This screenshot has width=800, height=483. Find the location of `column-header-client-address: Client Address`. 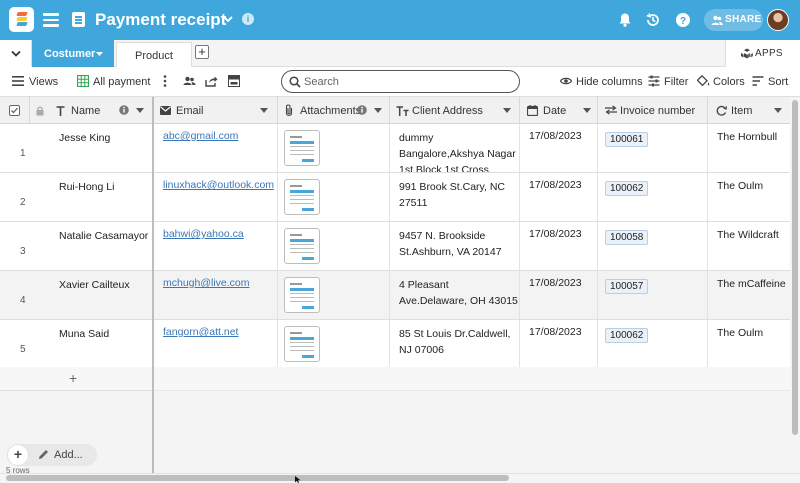

column-header-client-address: Client Address is located at coordinates (455, 110).